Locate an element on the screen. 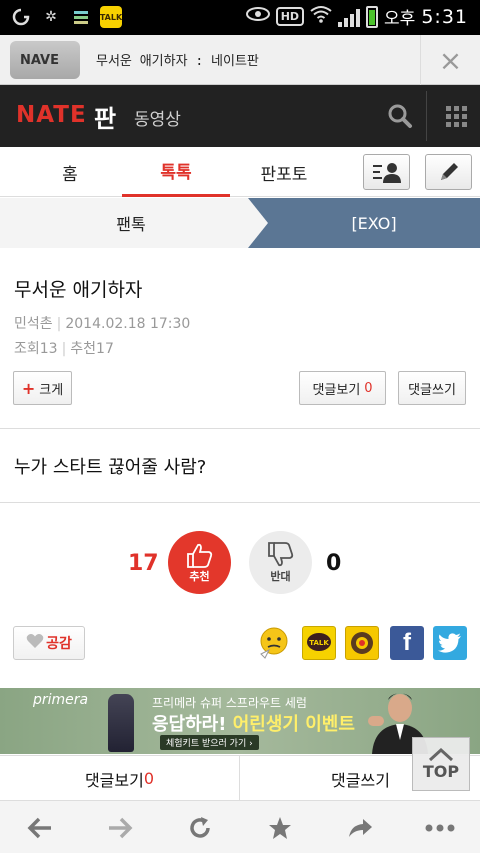 This screenshot has width=480, height=853. twitter-share-icon is located at coordinates (450, 643).